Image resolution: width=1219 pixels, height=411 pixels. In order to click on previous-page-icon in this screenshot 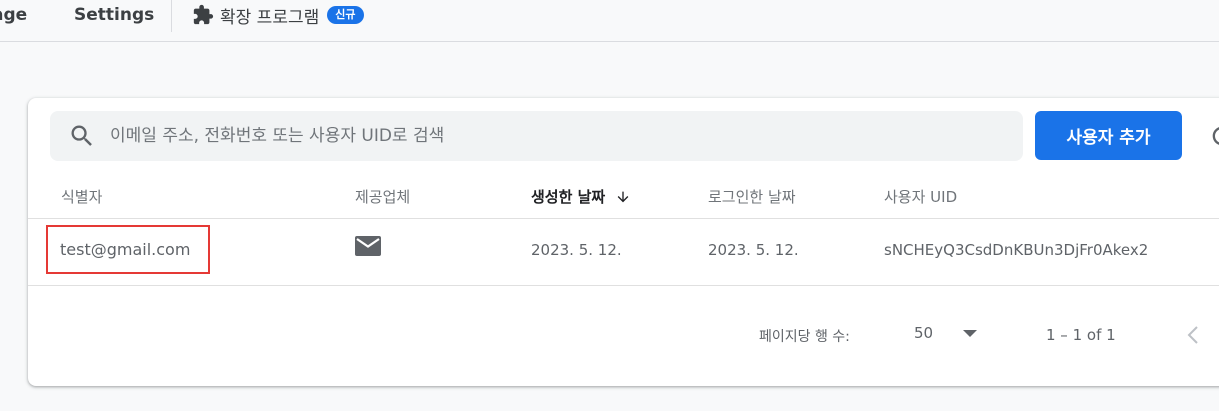, I will do `click(1193, 335)`.